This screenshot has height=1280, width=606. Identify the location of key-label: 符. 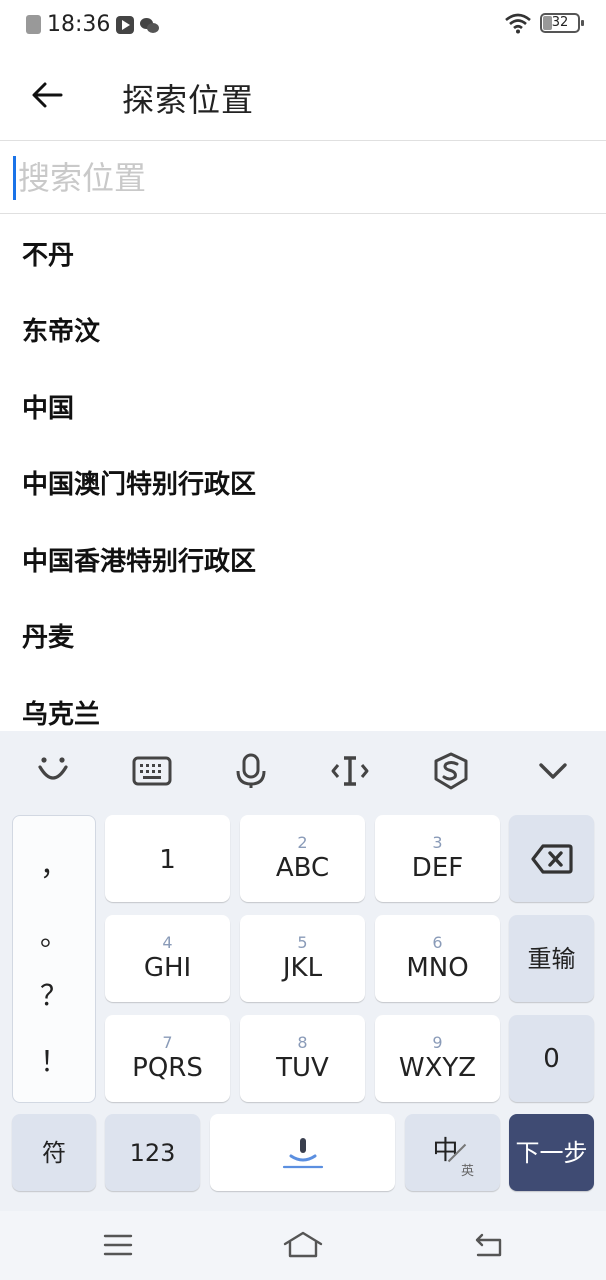
(54, 1152).